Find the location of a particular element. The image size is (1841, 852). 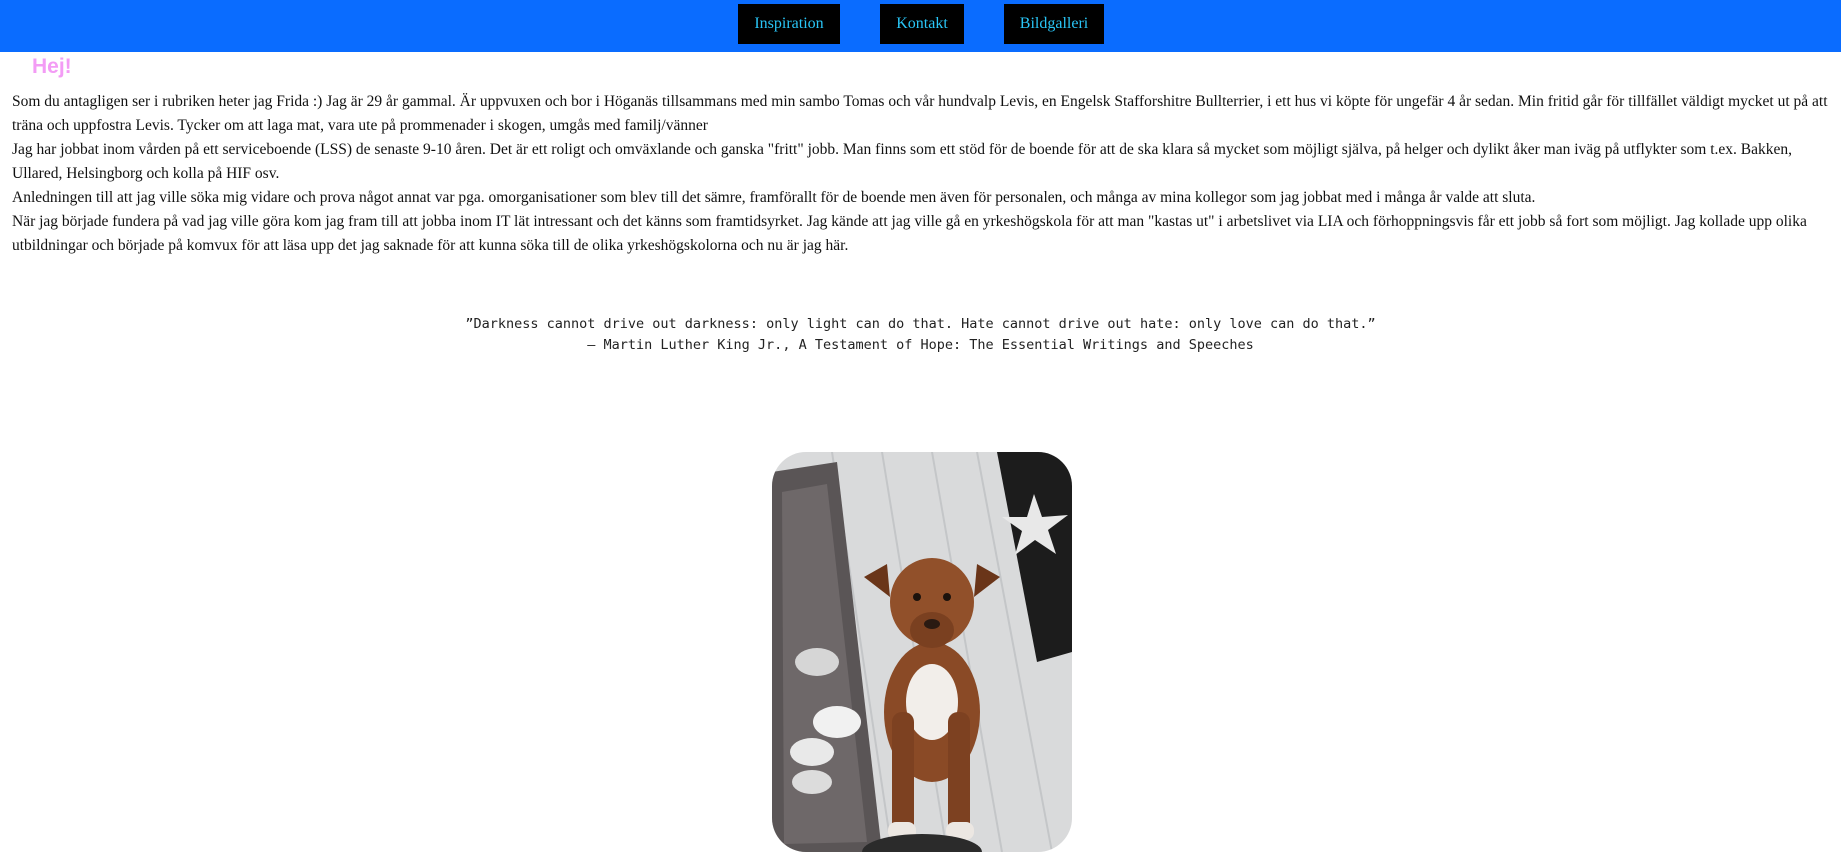

dog-photo-image is located at coordinates (922, 652).